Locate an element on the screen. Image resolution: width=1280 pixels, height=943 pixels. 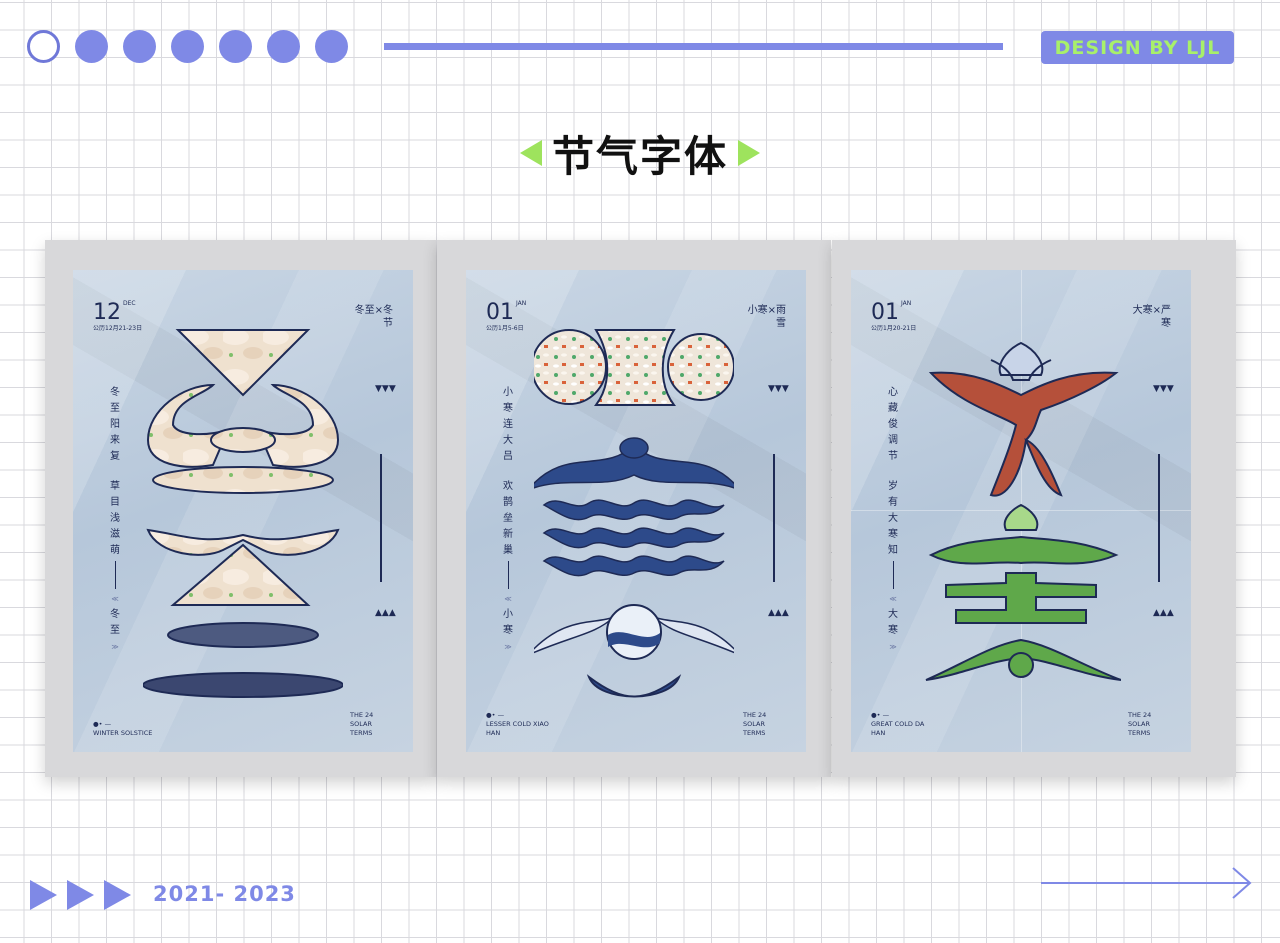
poster-footer-left: ●• — GREAT COLD DA HAN is located at coordinates (901, 724).